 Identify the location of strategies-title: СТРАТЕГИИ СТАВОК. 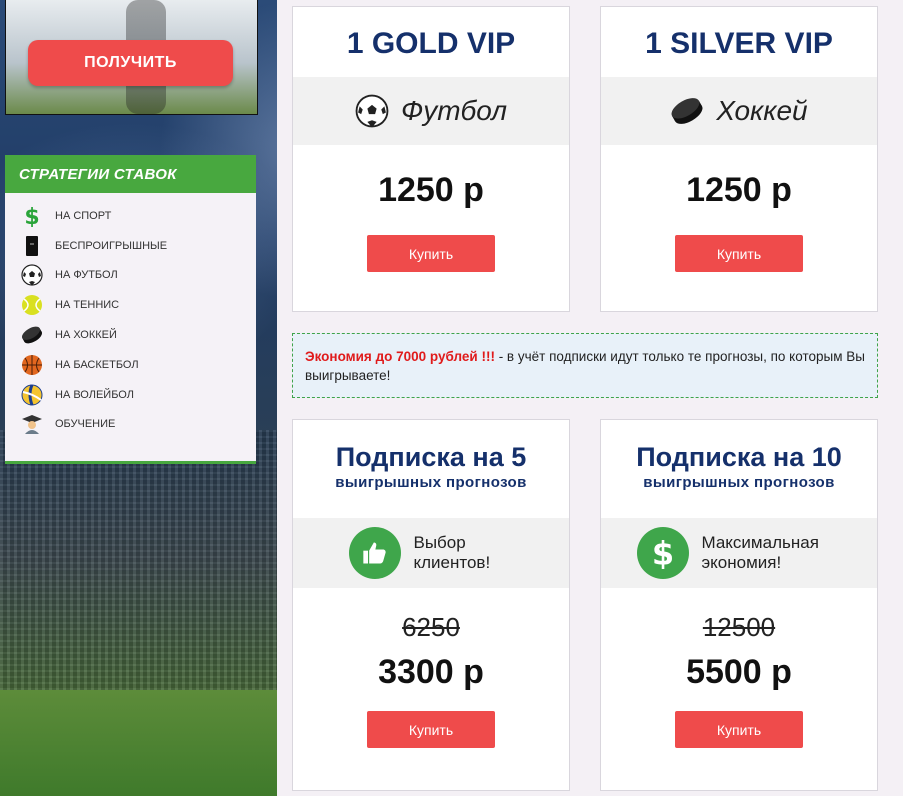
(130, 174).